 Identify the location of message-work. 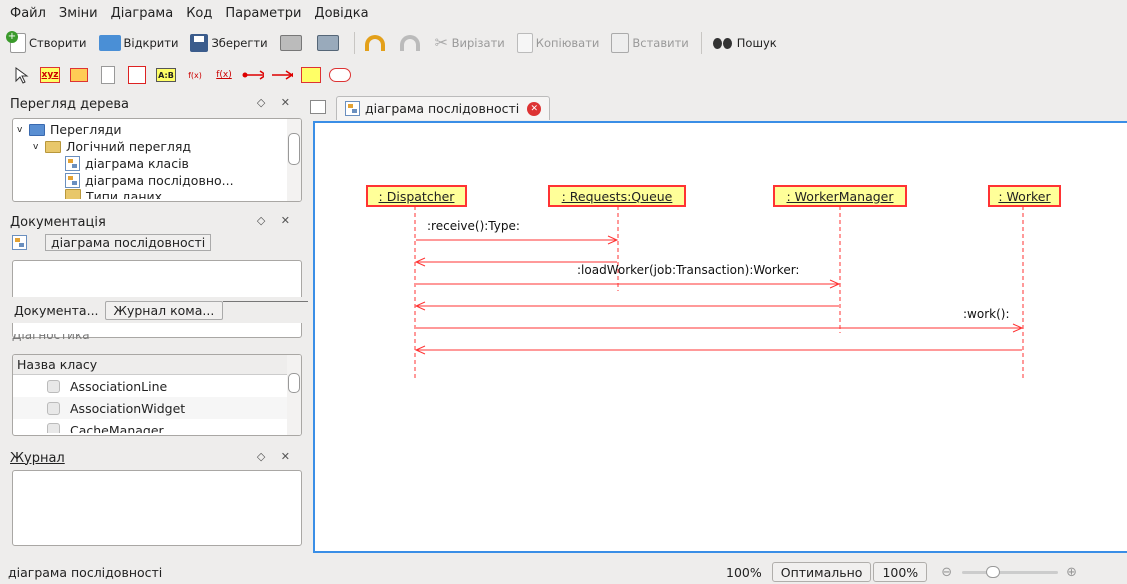
(720, 328).